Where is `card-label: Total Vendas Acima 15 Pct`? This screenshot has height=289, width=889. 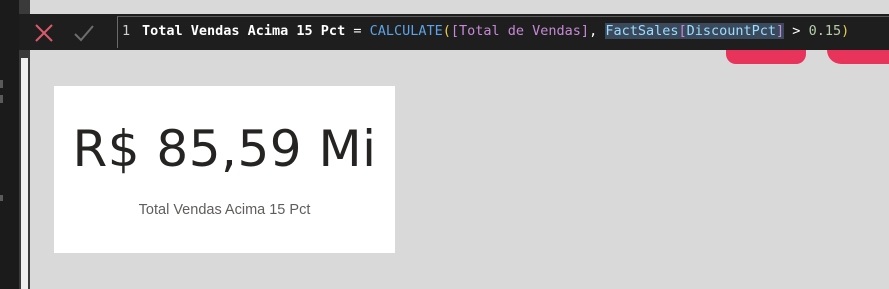 card-label: Total Vendas Acima 15 Pct is located at coordinates (224, 210).